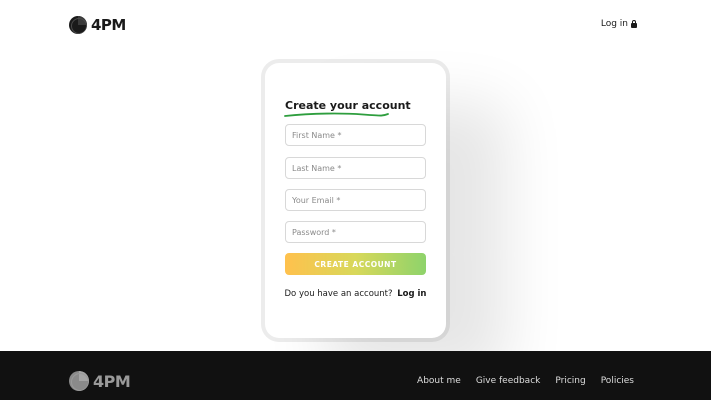 Image resolution: width=711 pixels, height=400 pixels. Describe the element at coordinates (355, 25) in the screenshot. I see `site-header: 4PM Log in` at that location.